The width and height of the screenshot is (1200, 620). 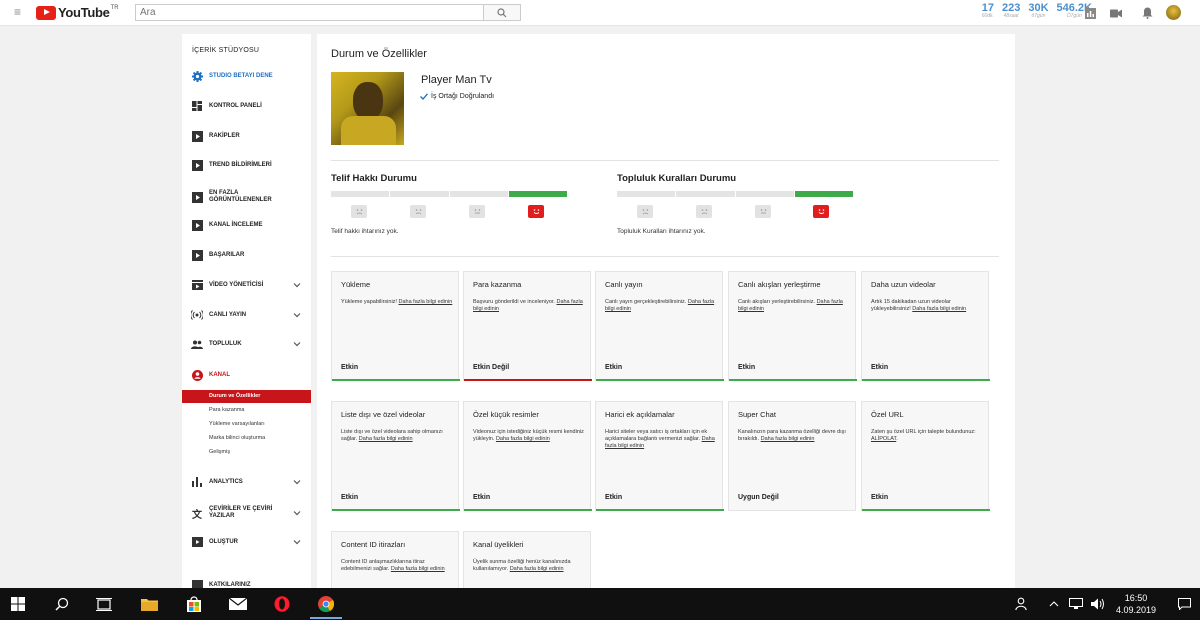 I want to click on bell-icon, so click(x=1147, y=13).